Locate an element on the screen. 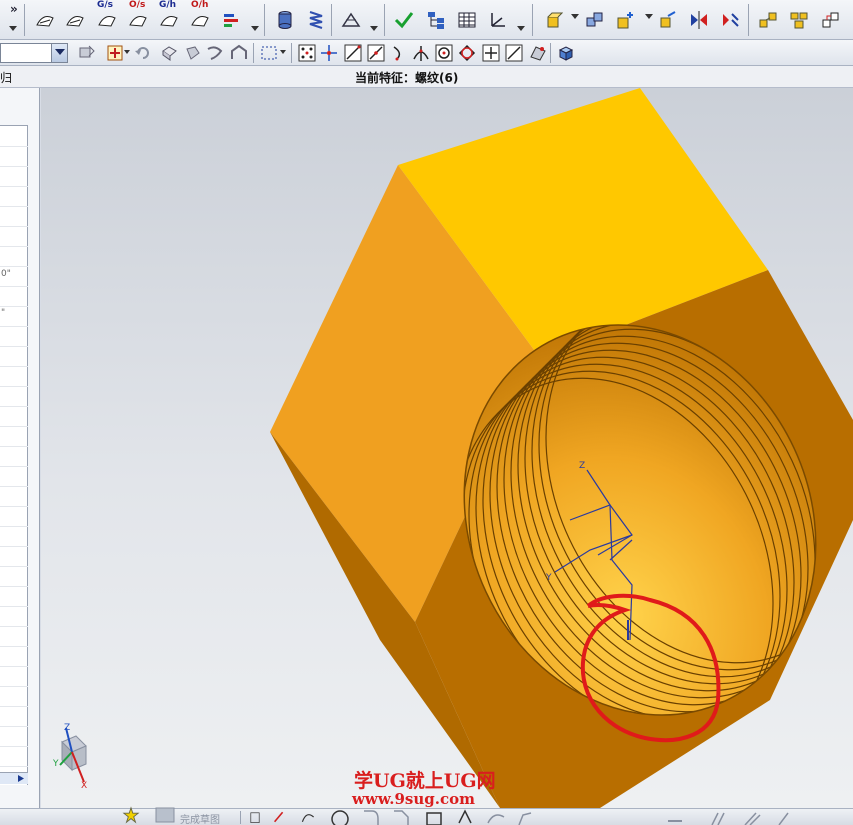  rectangle-select-button is located at coordinates (269, 53).